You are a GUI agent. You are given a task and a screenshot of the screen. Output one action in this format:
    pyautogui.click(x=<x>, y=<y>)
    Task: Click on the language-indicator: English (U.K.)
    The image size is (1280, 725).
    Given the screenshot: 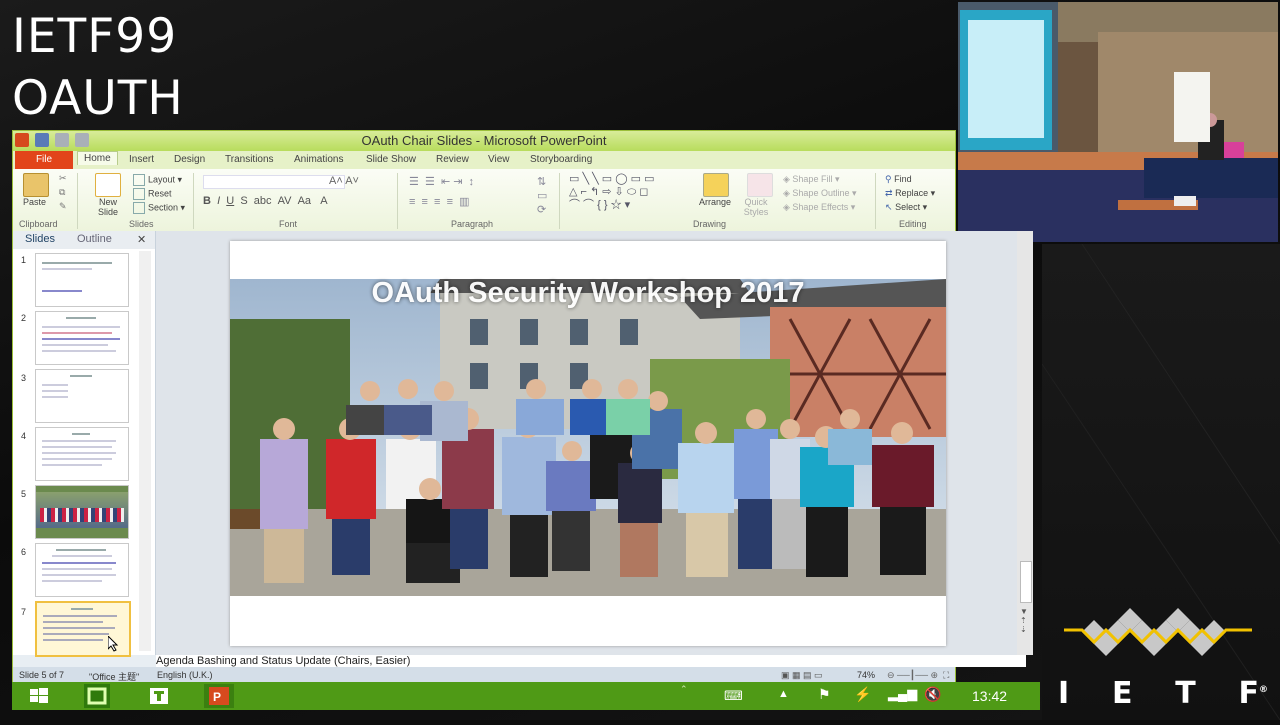 What is the action you would take?
    pyautogui.click(x=185, y=675)
    